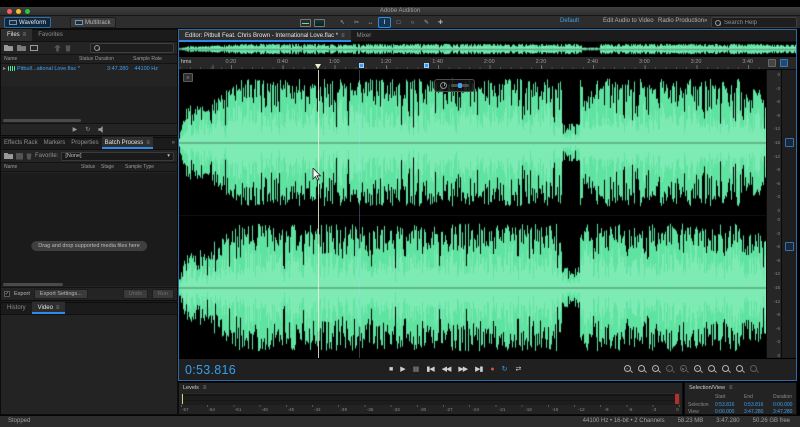  Describe the element at coordinates (628, 369) in the screenshot. I see `zoom-in-time-button: +` at that location.